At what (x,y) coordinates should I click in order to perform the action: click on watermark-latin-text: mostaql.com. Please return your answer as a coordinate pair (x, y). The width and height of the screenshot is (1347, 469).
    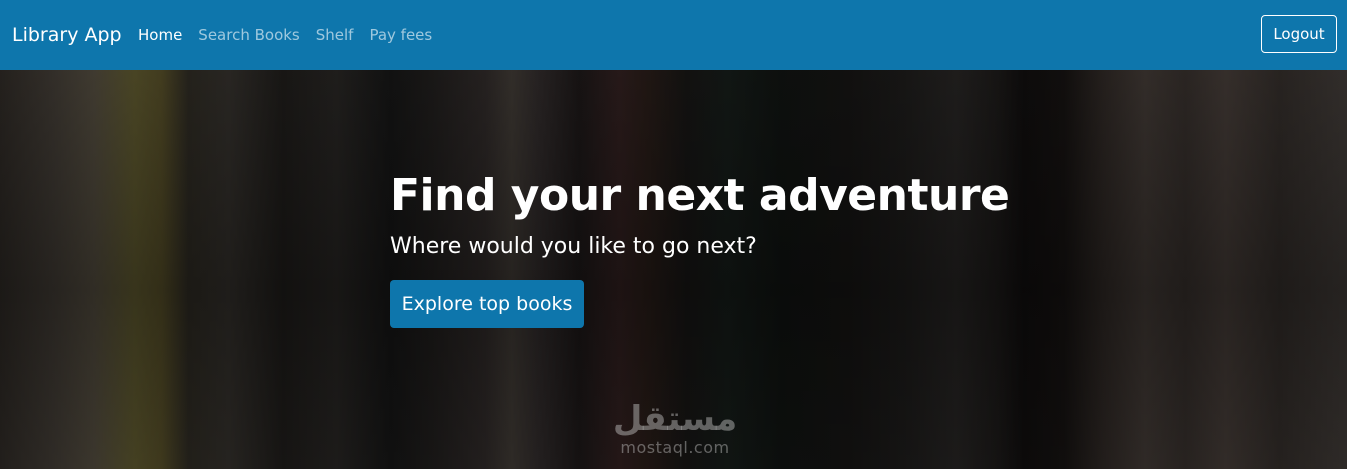
    Looking at the image, I should click on (675, 447).